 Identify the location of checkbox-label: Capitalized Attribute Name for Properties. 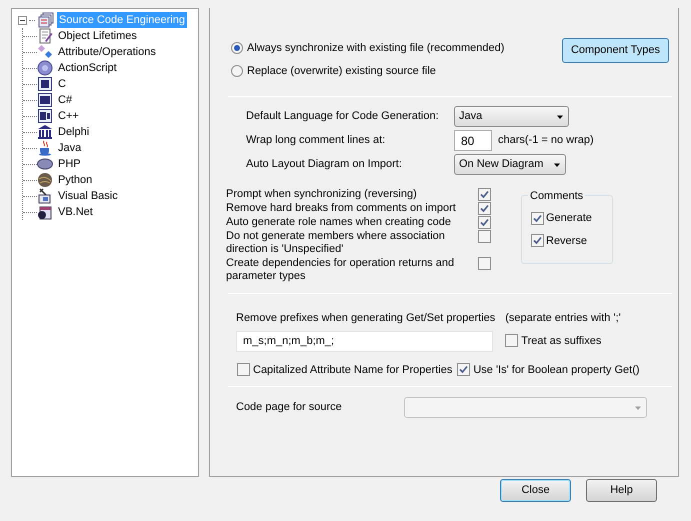
(352, 370).